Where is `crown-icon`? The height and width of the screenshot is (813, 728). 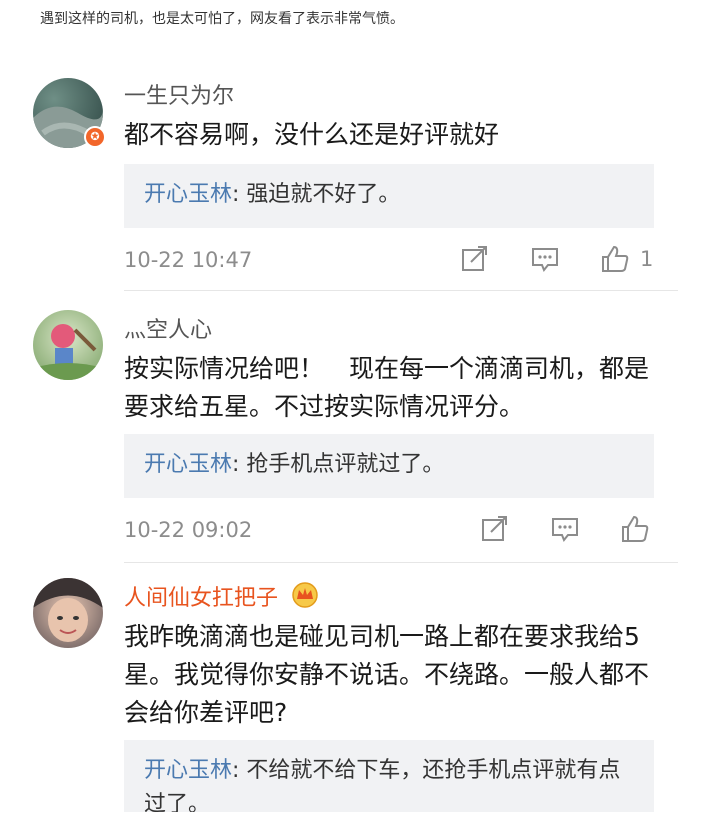
crown-icon is located at coordinates (305, 595).